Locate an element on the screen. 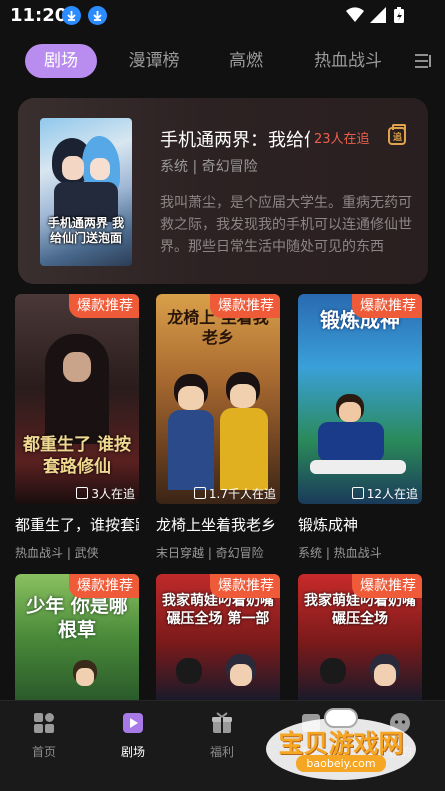  battery-icon is located at coordinates (399, 15).